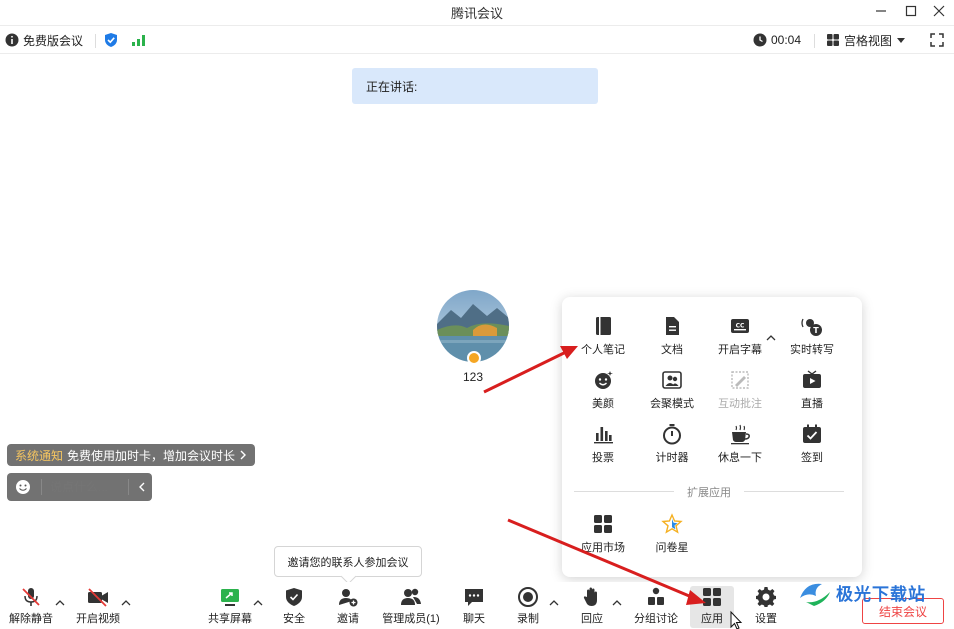 Image resolution: width=954 pixels, height=629 pixels. I want to click on record-button: 录制, so click(528, 607).